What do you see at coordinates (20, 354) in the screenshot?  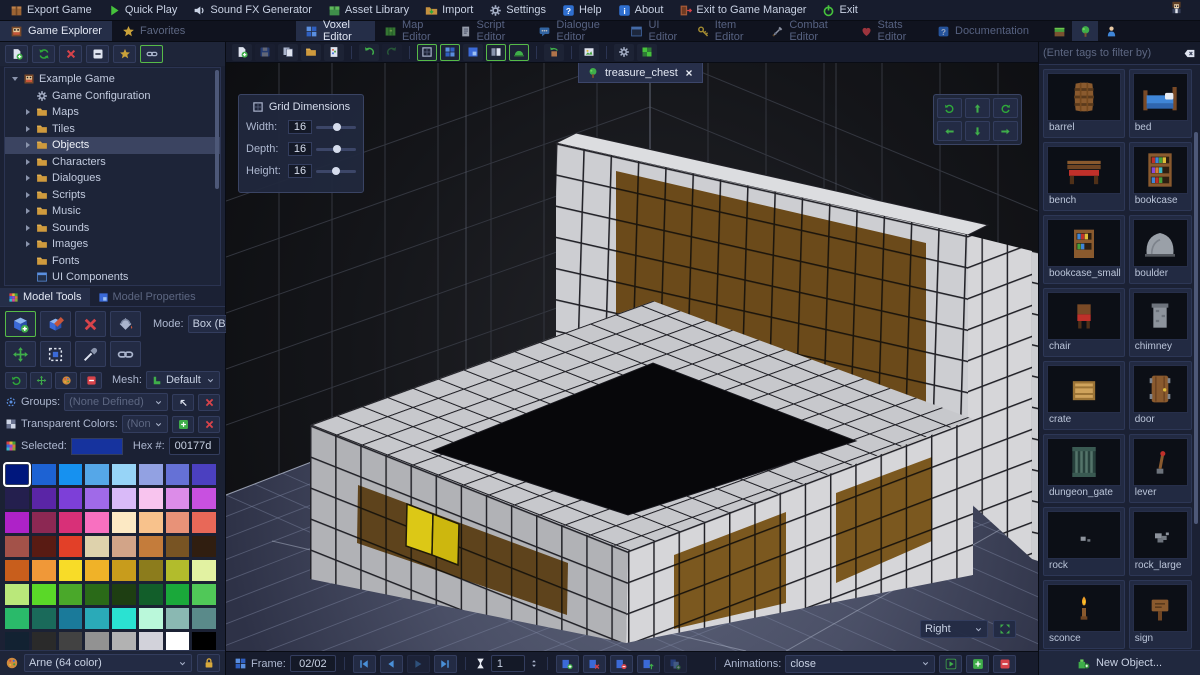 I see `move-voxels-button` at bounding box center [20, 354].